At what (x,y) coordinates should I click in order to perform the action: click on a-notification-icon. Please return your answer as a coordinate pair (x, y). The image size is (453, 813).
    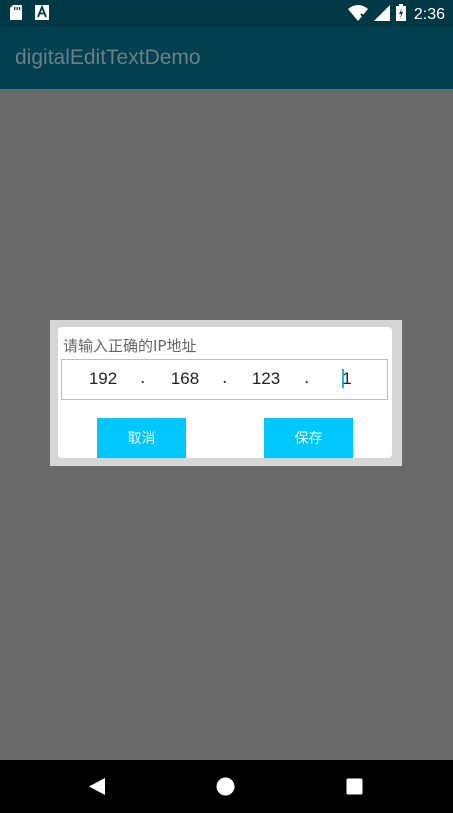
    Looking at the image, I should click on (42, 14).